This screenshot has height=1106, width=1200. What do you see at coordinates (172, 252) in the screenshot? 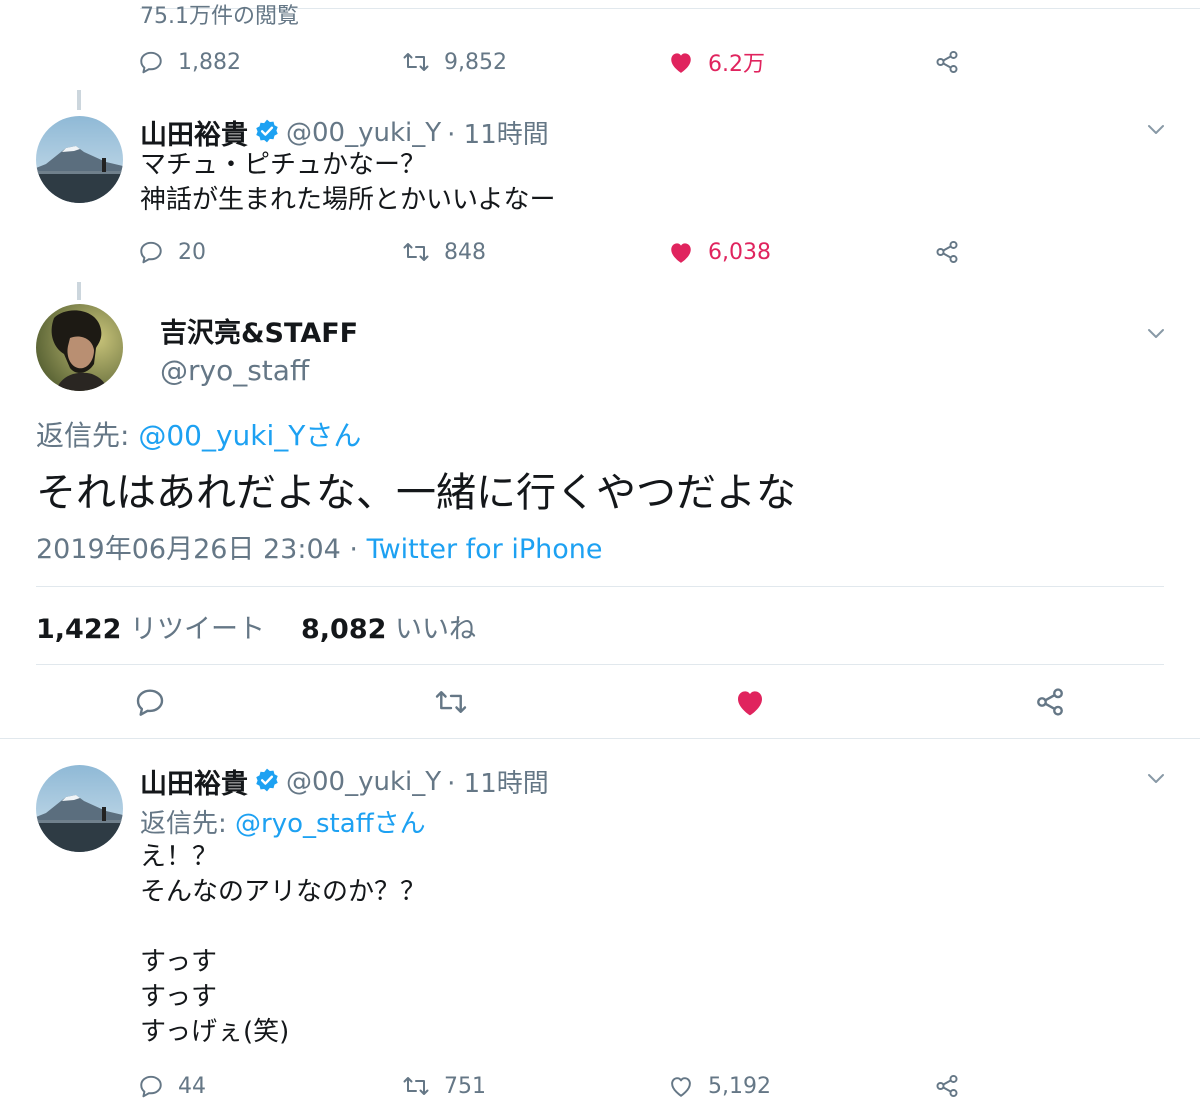
I see `reply-button: 20` at bounding box center [172, 252].